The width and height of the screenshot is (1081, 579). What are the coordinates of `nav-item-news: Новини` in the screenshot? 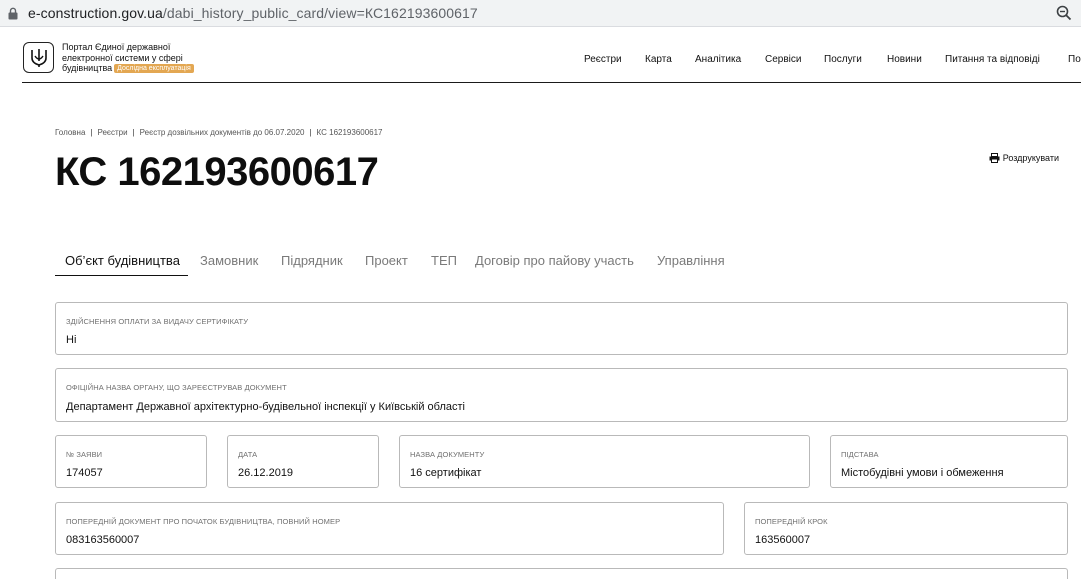 It's located at (904, 60).